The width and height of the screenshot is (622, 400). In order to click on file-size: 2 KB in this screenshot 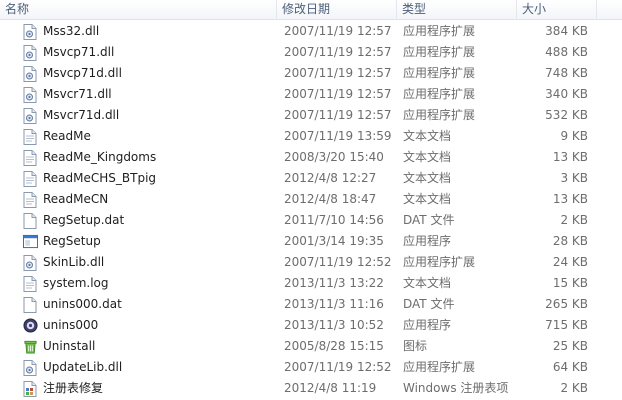, I will do `click(574, 388)`.